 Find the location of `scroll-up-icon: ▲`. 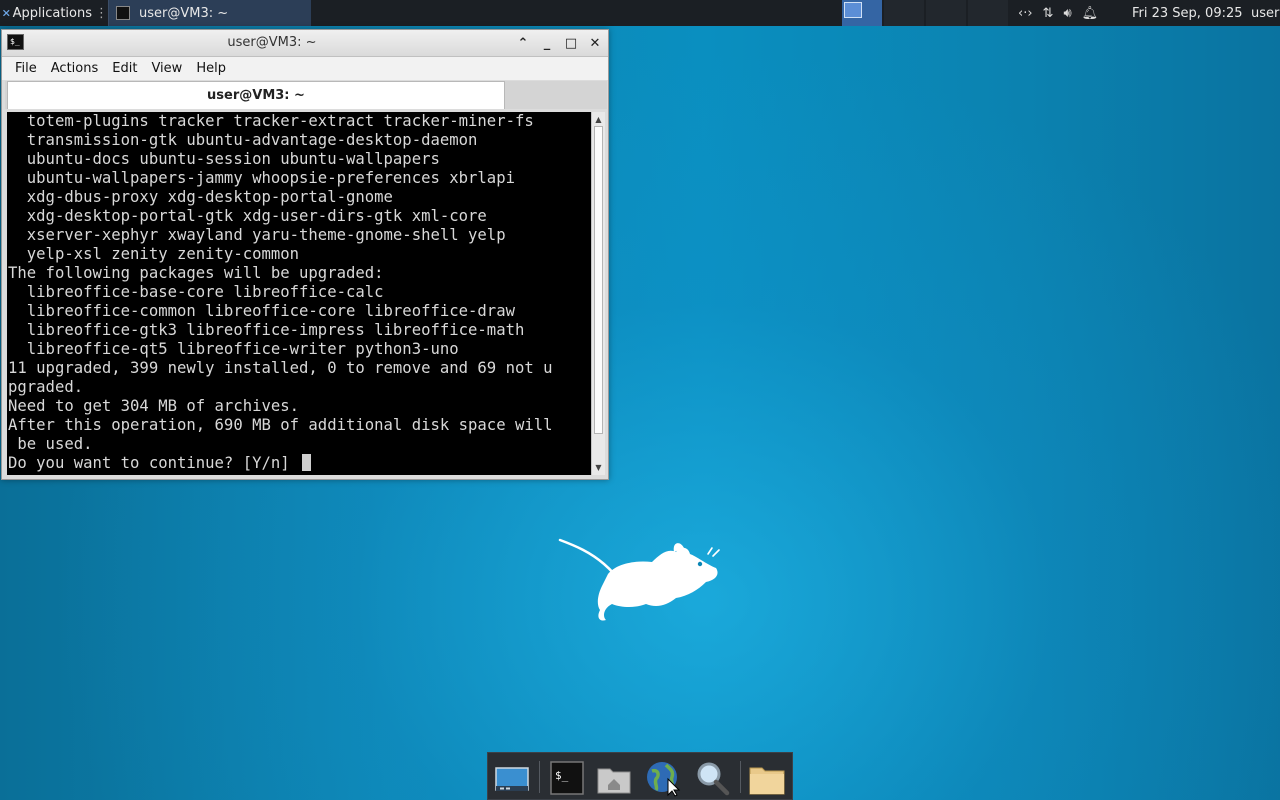

scroll-up-icon: ▲ is located at coordinates (598, 119).